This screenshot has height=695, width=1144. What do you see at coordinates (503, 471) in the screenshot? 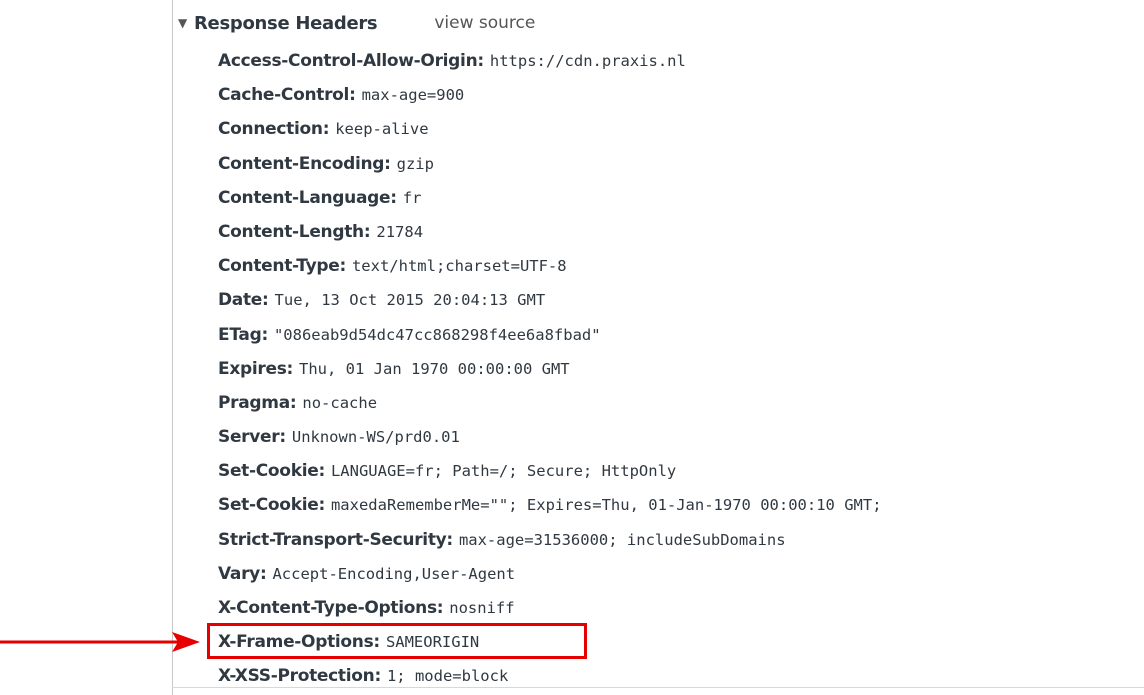
I see `header-value: LANGUAGE=fr; Path=/; Secure; HttpOnly` at bounding box center [503, 471].